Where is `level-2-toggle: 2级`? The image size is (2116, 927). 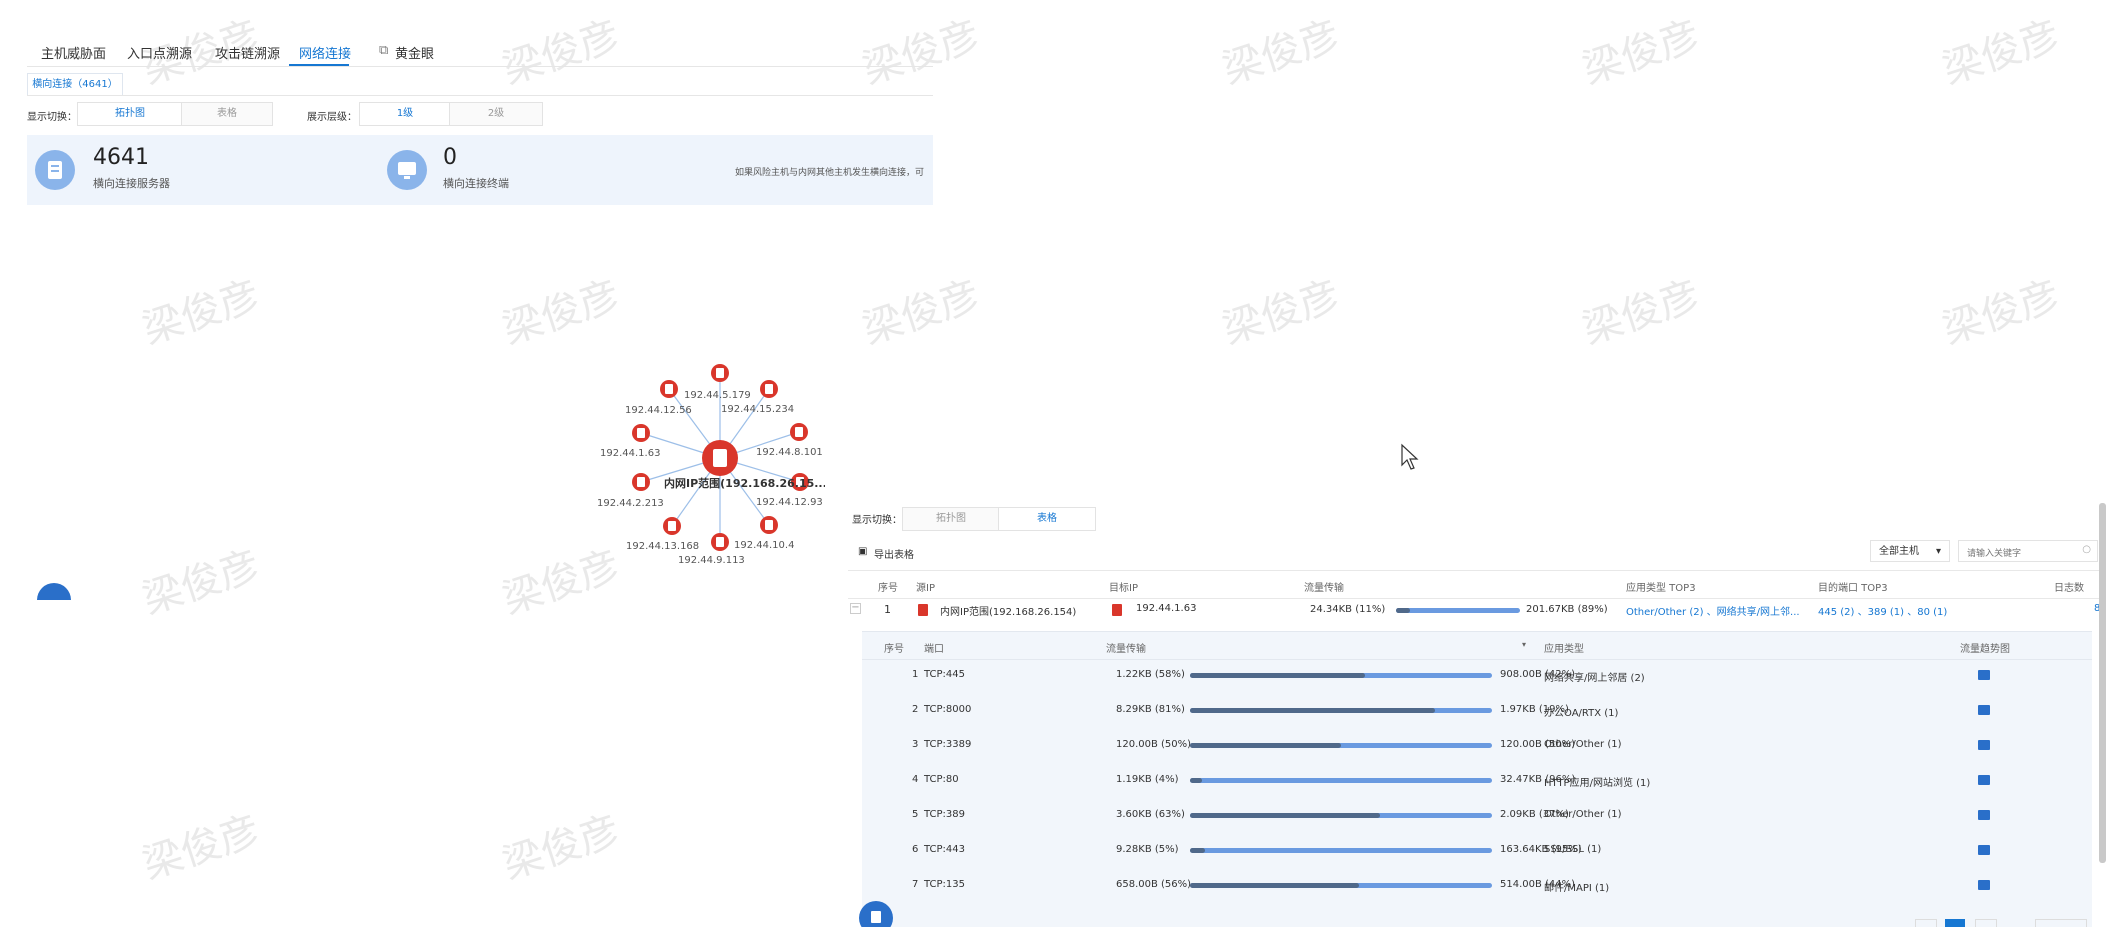 level-2-toggle: 2级 is located at coordinates (496, 114).